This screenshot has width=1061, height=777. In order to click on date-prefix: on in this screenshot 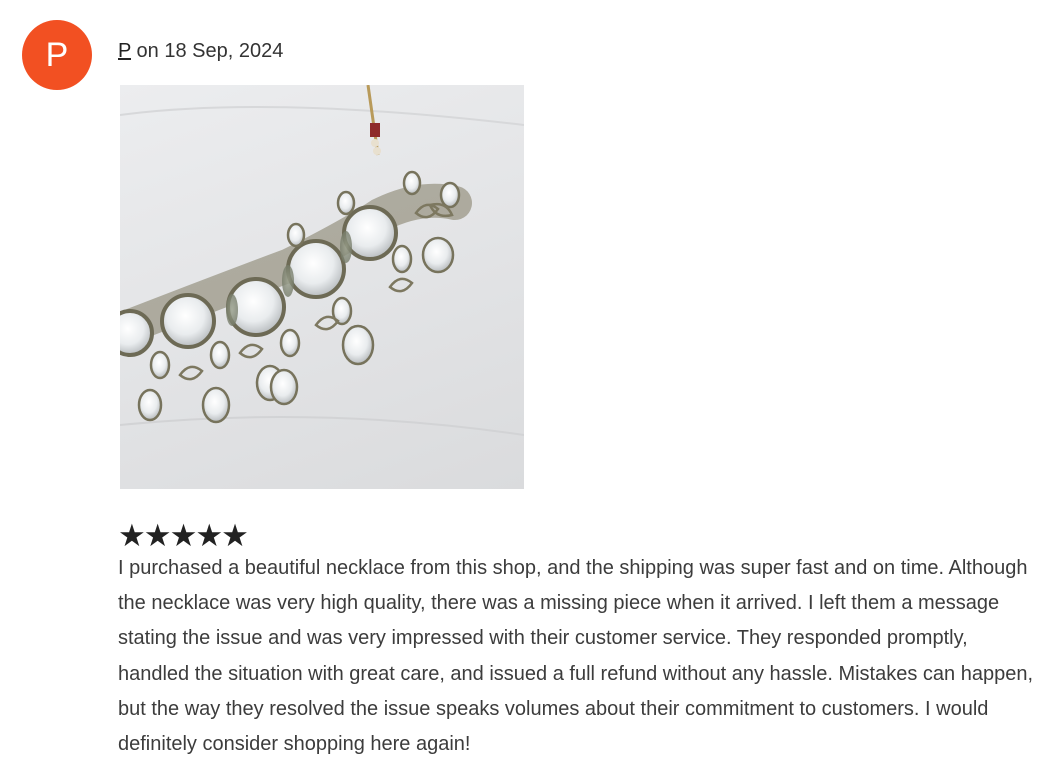, I will do `click(147, 51)`.